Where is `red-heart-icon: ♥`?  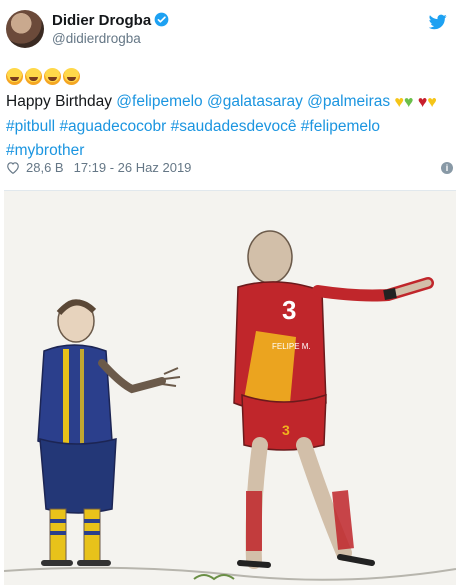
red-heart-icon: ♥ is located at coordinates (422, 102).